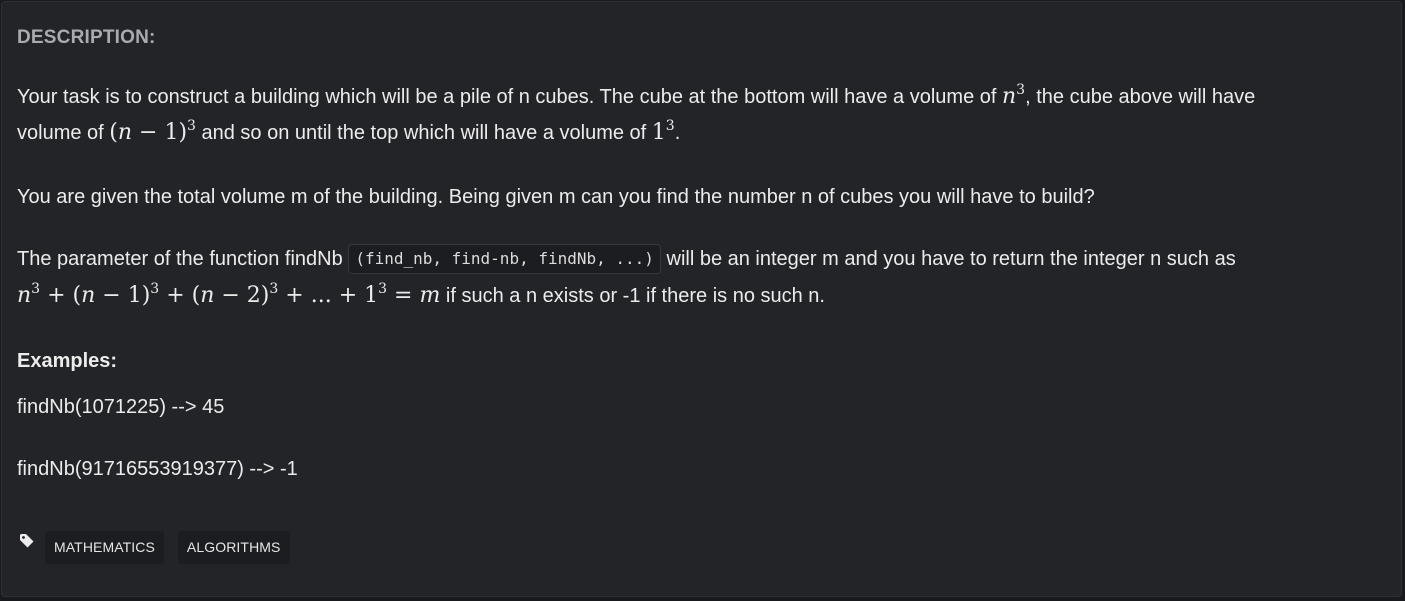 The height and width of the screenshot is (601, 1405). What do you see at coordinates (157, 469) in the screenshot?
I see `example-line: findNb(91716553919377) --> -1` at bounding box center [157, 469].